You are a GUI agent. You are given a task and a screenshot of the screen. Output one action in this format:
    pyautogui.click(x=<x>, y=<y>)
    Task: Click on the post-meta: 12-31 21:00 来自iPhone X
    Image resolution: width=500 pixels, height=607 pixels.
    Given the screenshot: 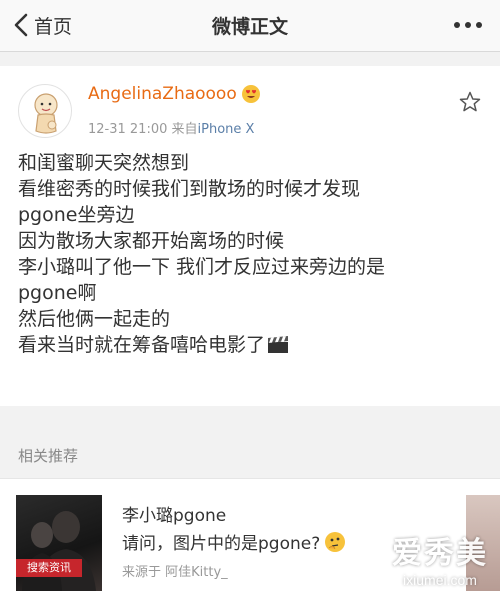 What is the action you would take?
    pyautogui.click(x=171, y=127)
    